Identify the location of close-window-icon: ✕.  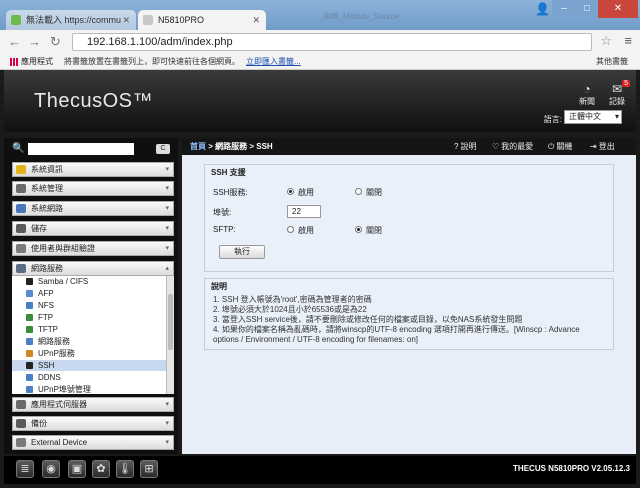
(618, 9).